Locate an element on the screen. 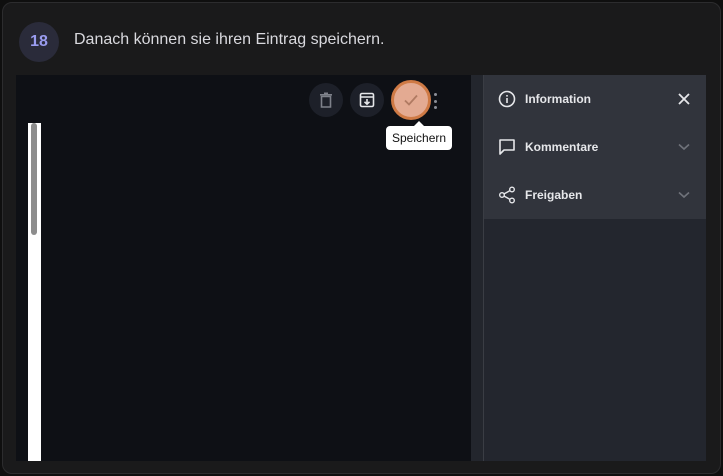 The image size is (723, 476). comment-icon is located at coordinates (507, 147).